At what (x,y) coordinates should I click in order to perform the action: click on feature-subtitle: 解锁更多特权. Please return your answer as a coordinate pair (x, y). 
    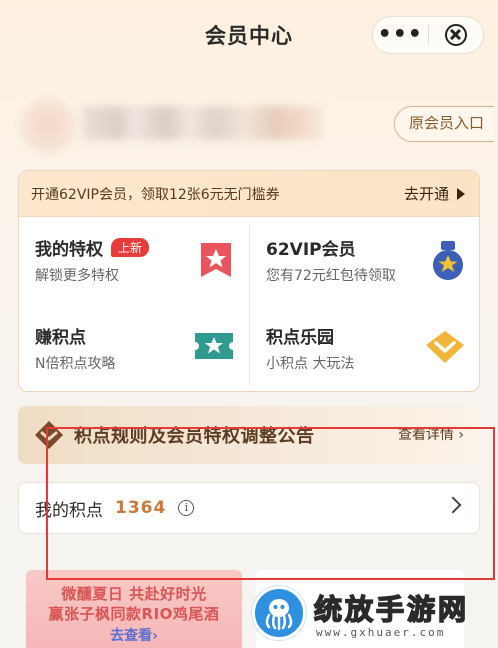
    Looking at the image, I should click on (77, 276).